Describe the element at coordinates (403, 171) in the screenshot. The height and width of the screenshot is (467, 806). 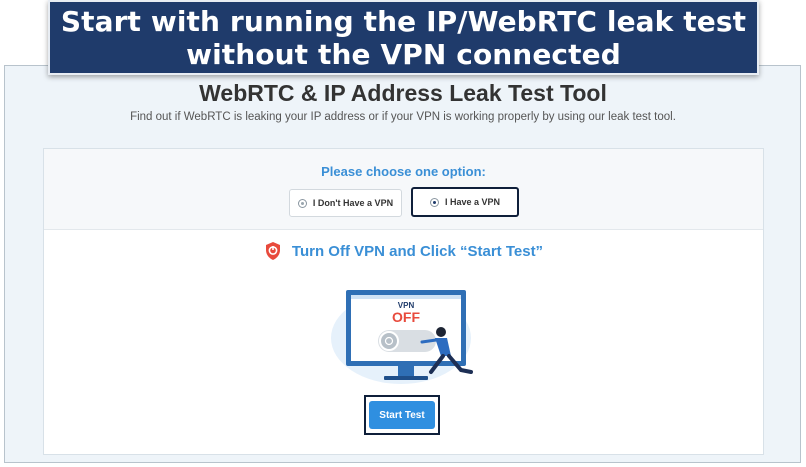
I see `option-prompt: Please choose one option:` at that location.